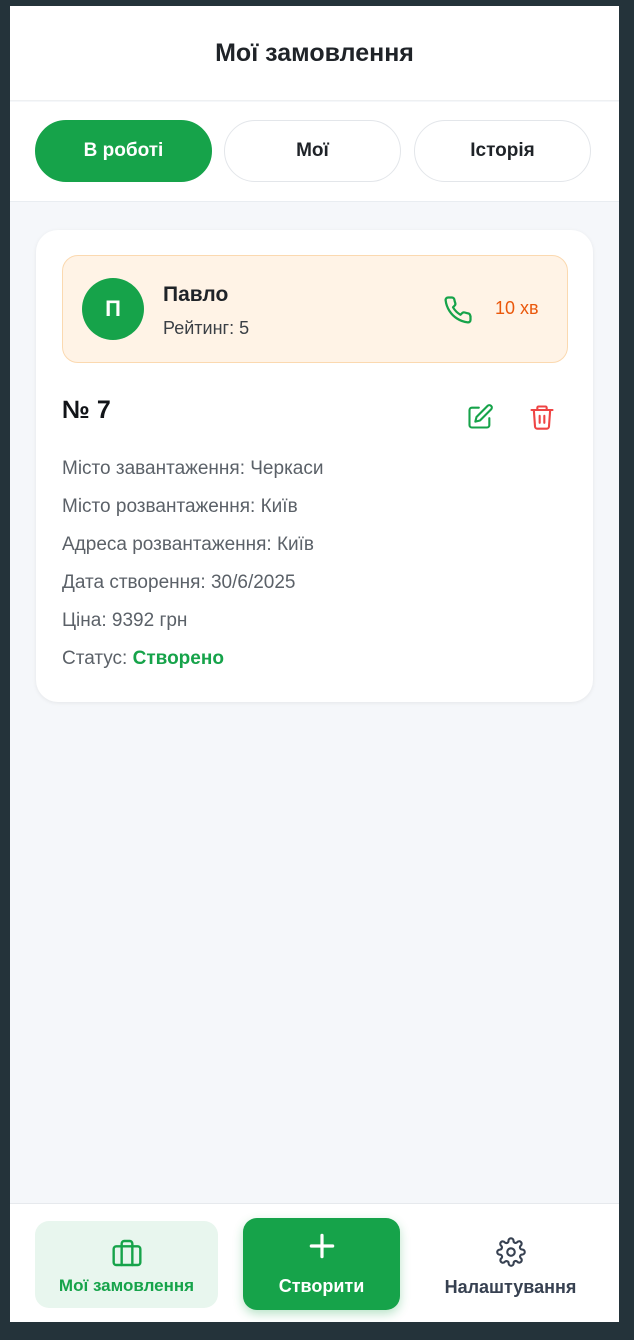 The image size is (634, 1340). I want to click on status-badge: Створено, so click(178, 658).